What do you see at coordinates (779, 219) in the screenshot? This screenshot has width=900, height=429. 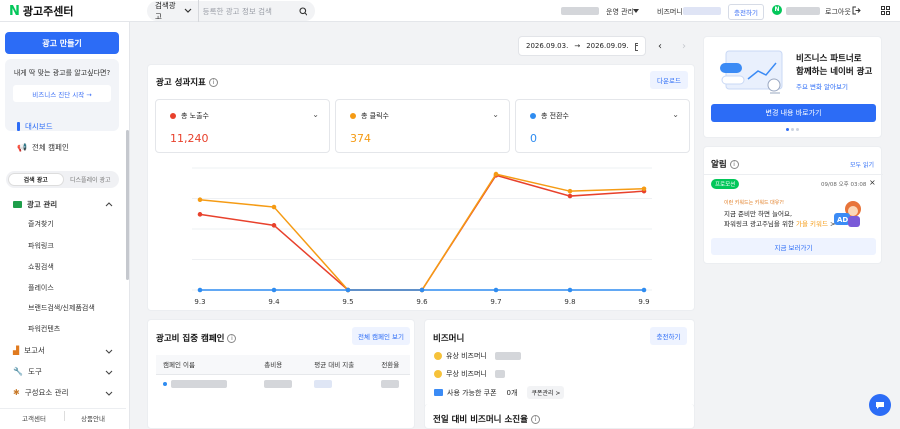 I see `notice-message: 지금 준비만 하면 늘어요, 파워링크 광고주님을 위한 가을 키워드 >` at bounding box center [779, 219].